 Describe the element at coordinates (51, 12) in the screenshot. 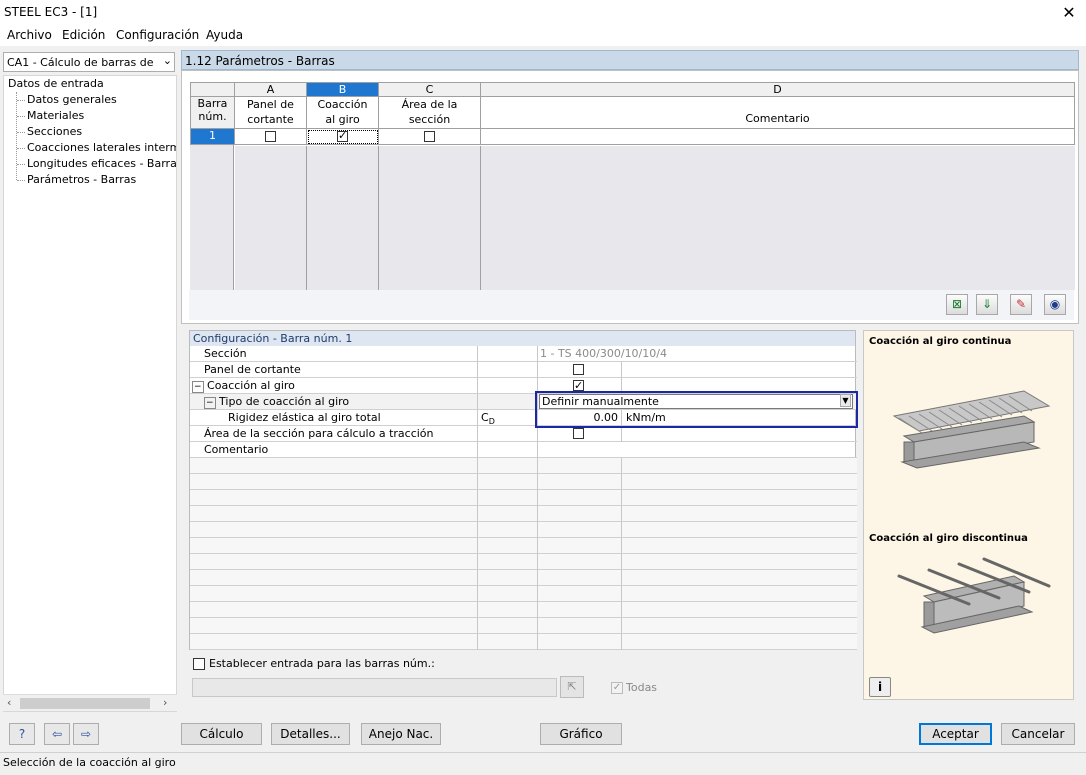

I see `window-title: STEEL EC3 - [1]` at that location.